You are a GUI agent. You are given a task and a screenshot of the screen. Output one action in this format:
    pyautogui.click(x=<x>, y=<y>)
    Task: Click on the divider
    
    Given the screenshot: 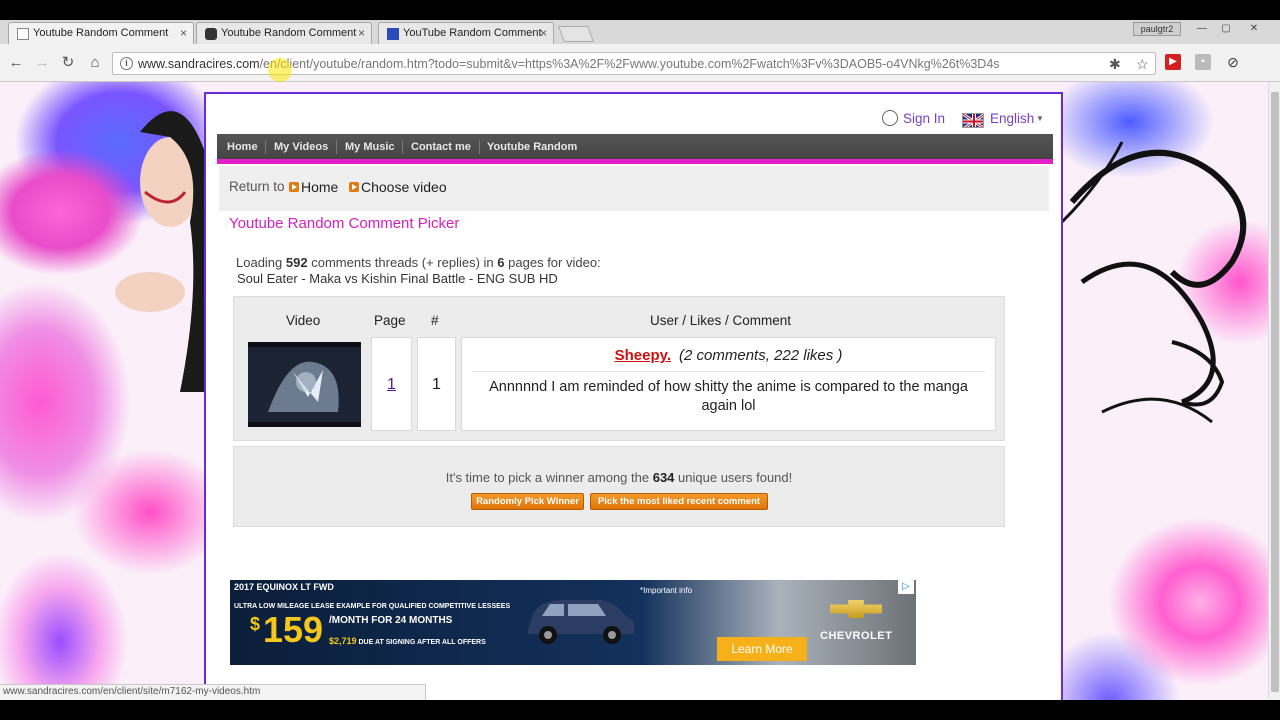 What is the action you would take?
    pyautogui.click(x=728, y=371)
    